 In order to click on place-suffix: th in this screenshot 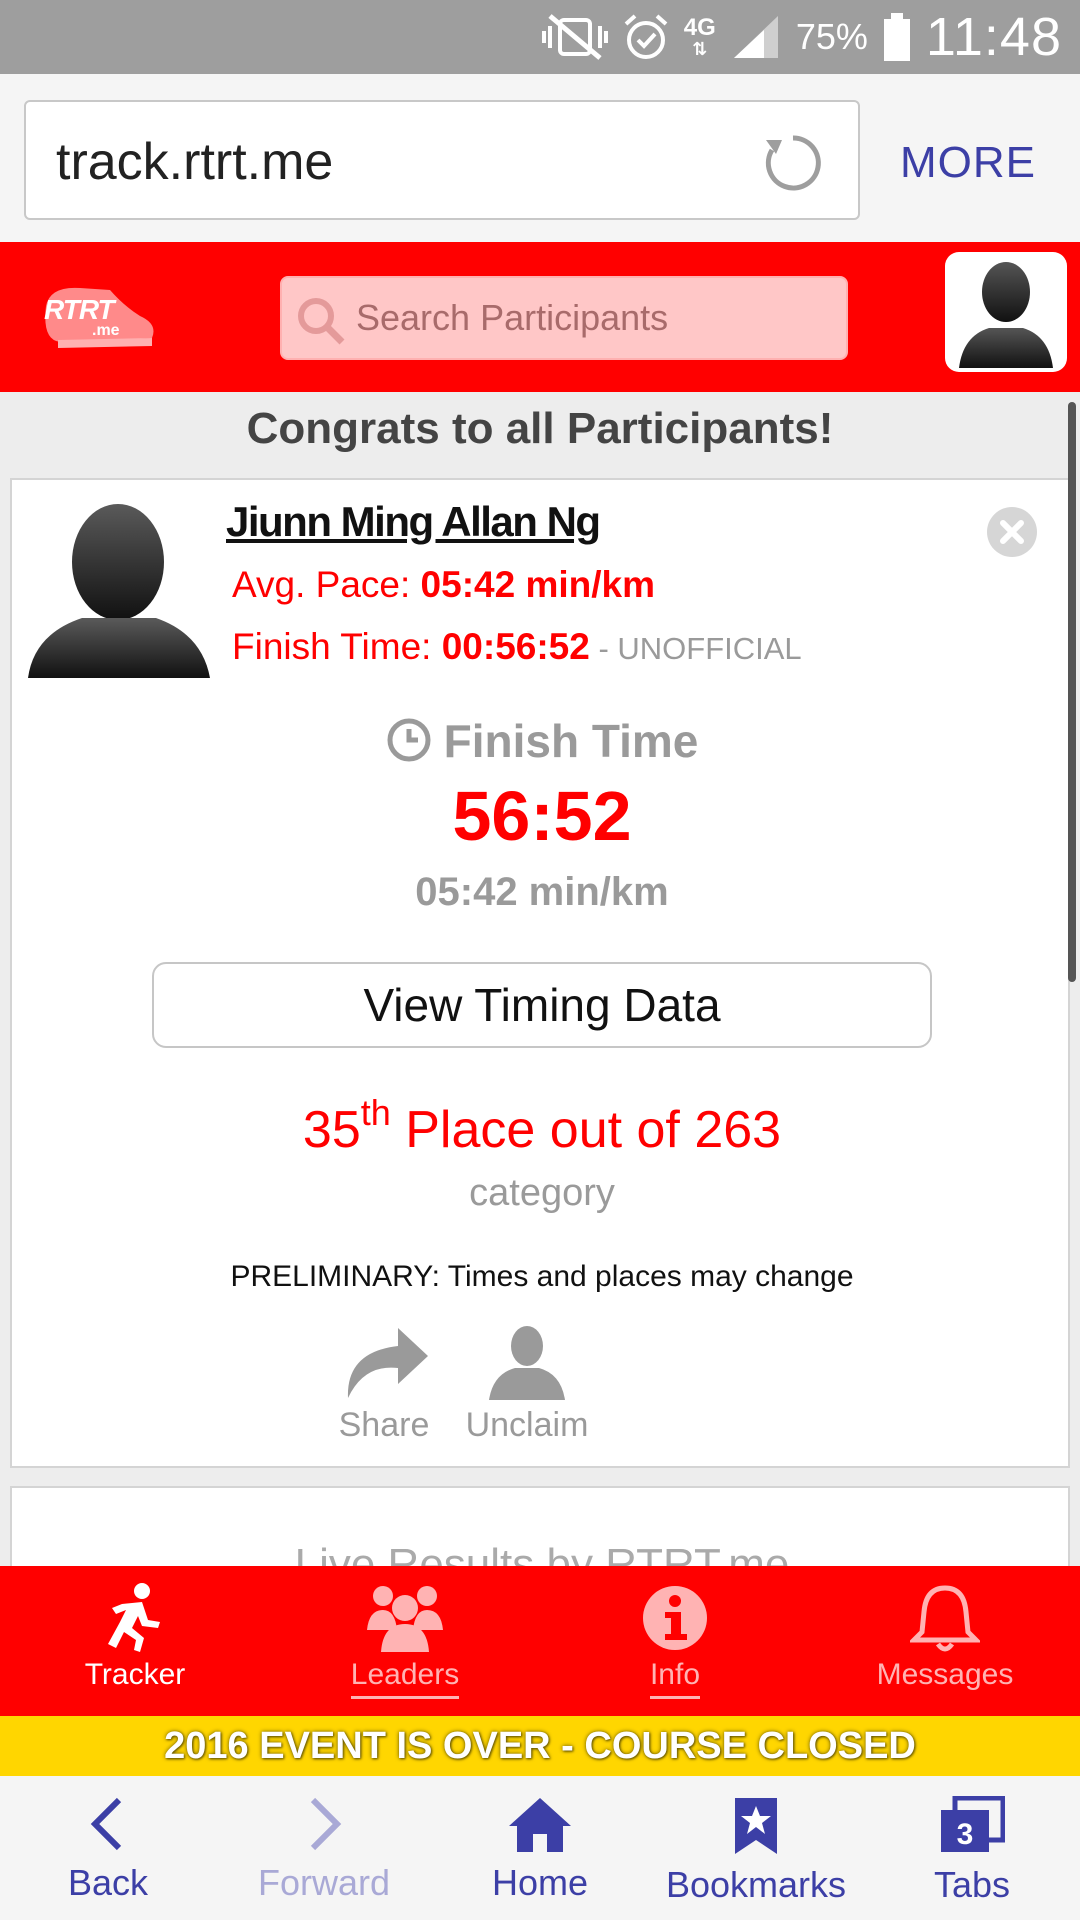, I will do `click(375, 1112)`.